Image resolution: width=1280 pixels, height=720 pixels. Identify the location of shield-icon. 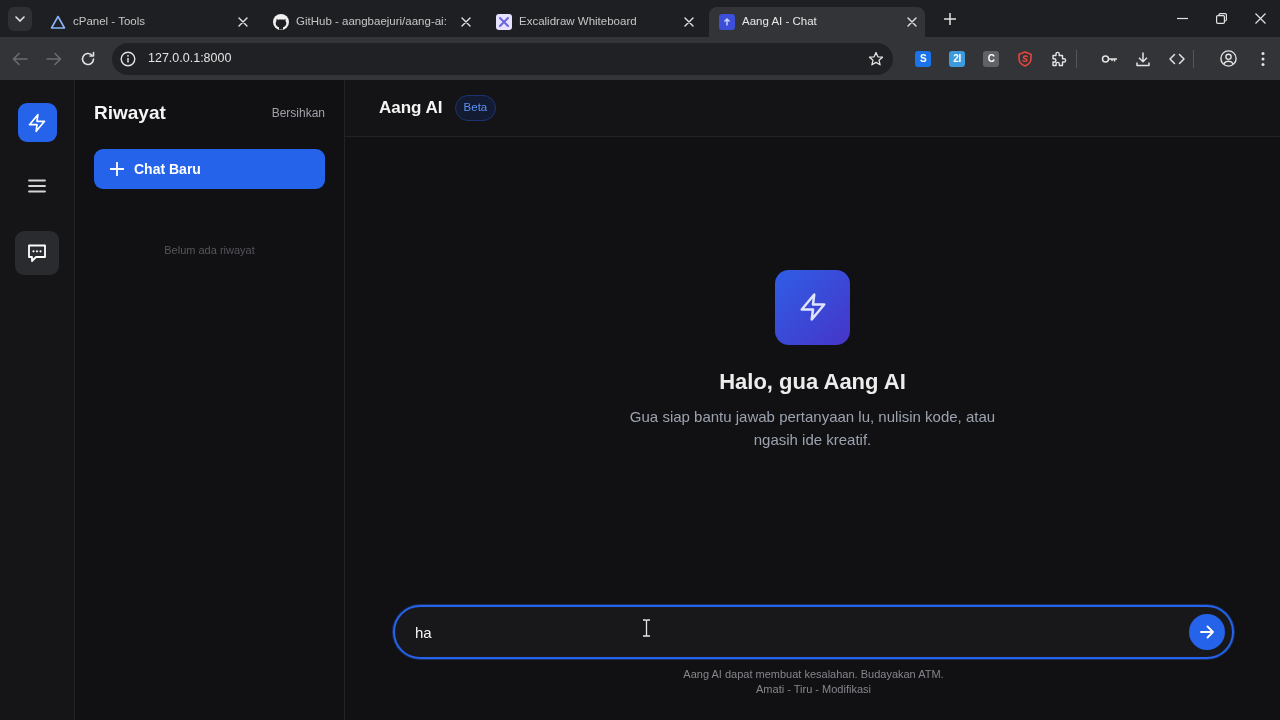
(1025, 58).